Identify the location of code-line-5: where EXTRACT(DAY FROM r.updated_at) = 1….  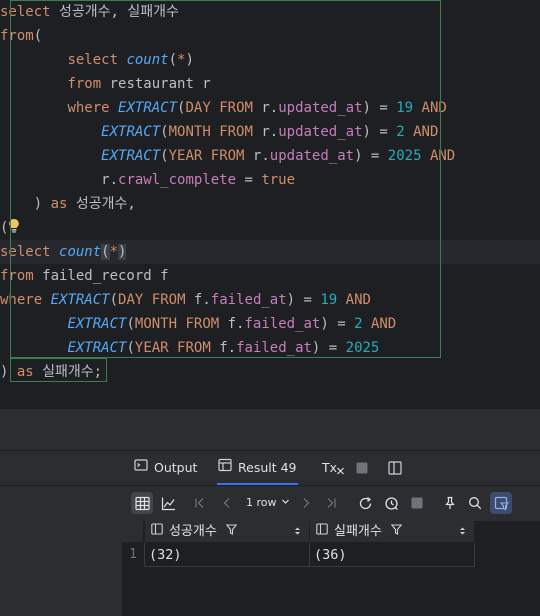
(270, 108).